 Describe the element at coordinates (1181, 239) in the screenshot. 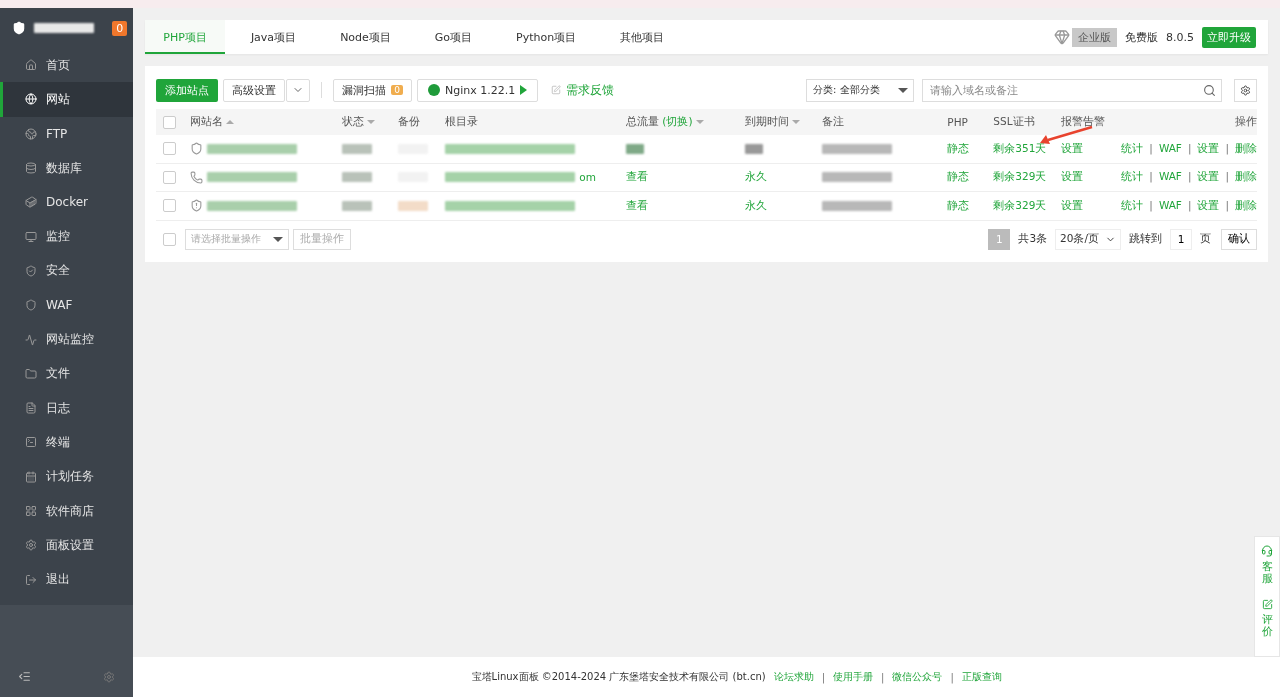

I see `page-input: 1` at that location.